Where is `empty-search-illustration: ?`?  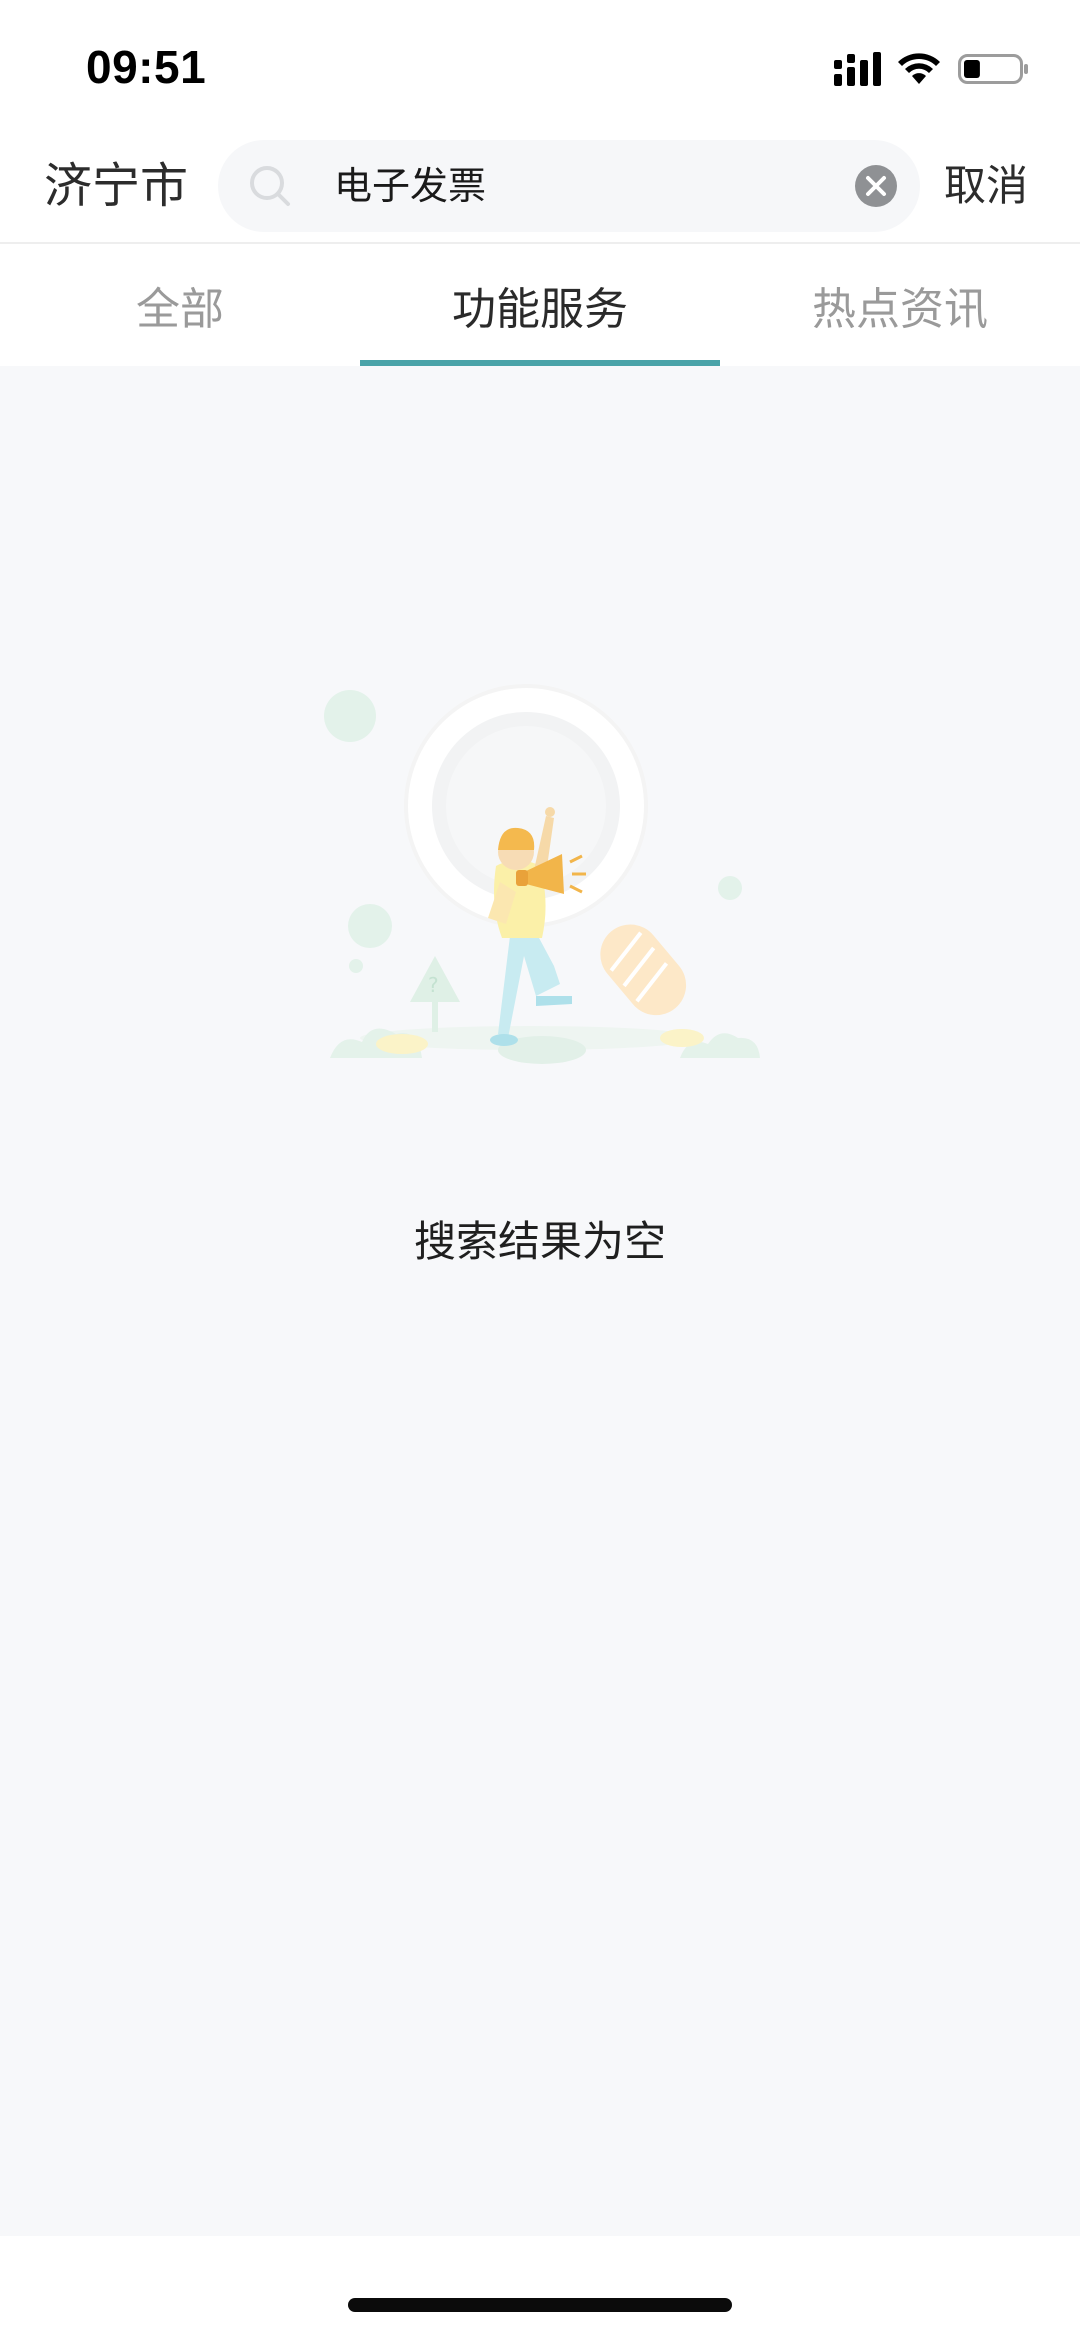
empty-search-illustration: ? is located at coordinates (542, 874).